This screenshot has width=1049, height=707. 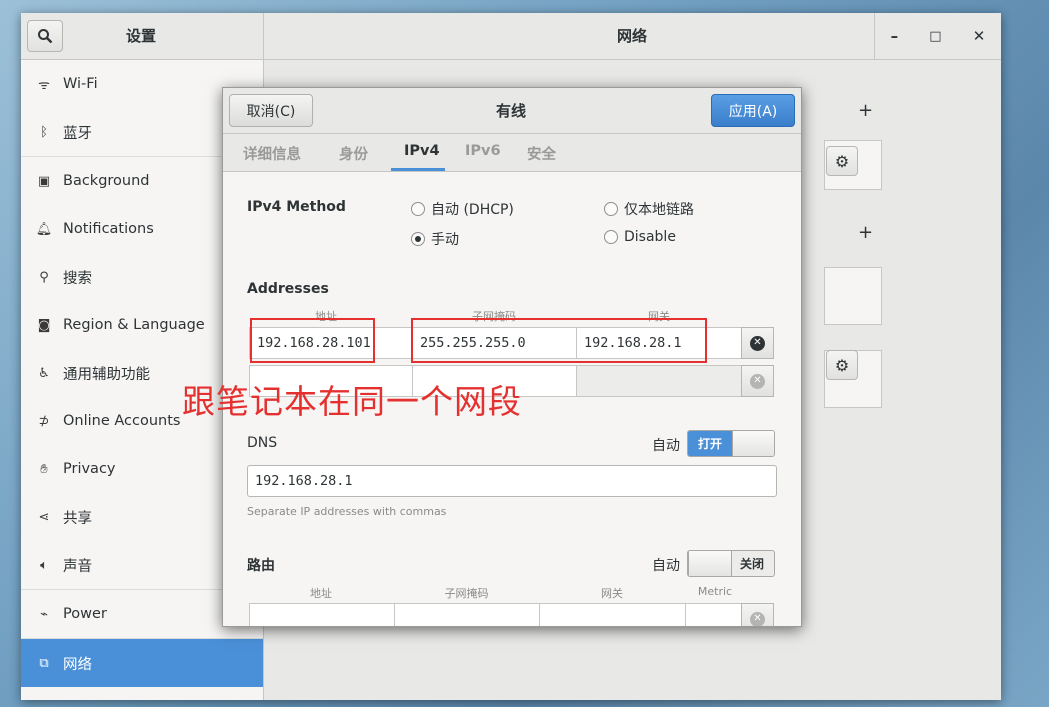 I want to click on ipv4-method-label: IPv4 Method, so click(x=296, y=207).